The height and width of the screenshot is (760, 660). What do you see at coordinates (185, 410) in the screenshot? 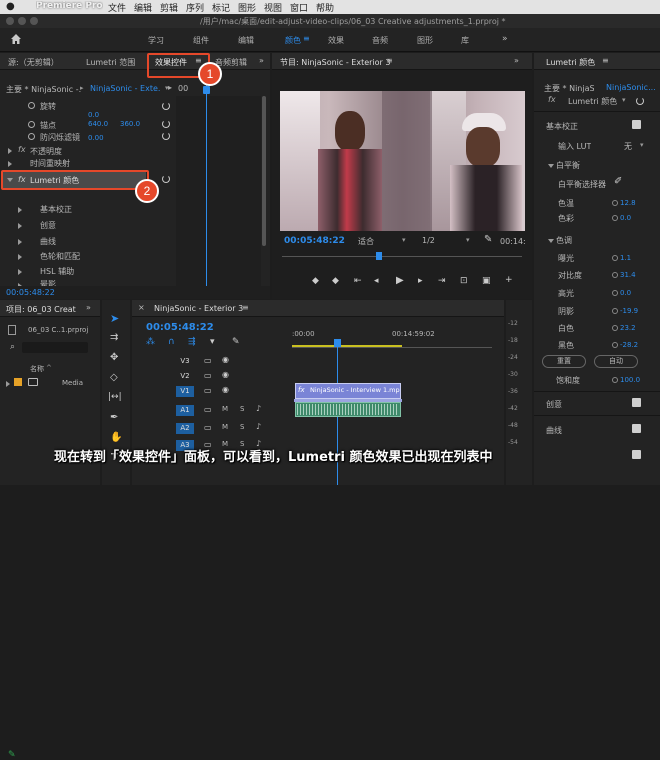
I see `track-label: A1` at bounding box center [185, 410].